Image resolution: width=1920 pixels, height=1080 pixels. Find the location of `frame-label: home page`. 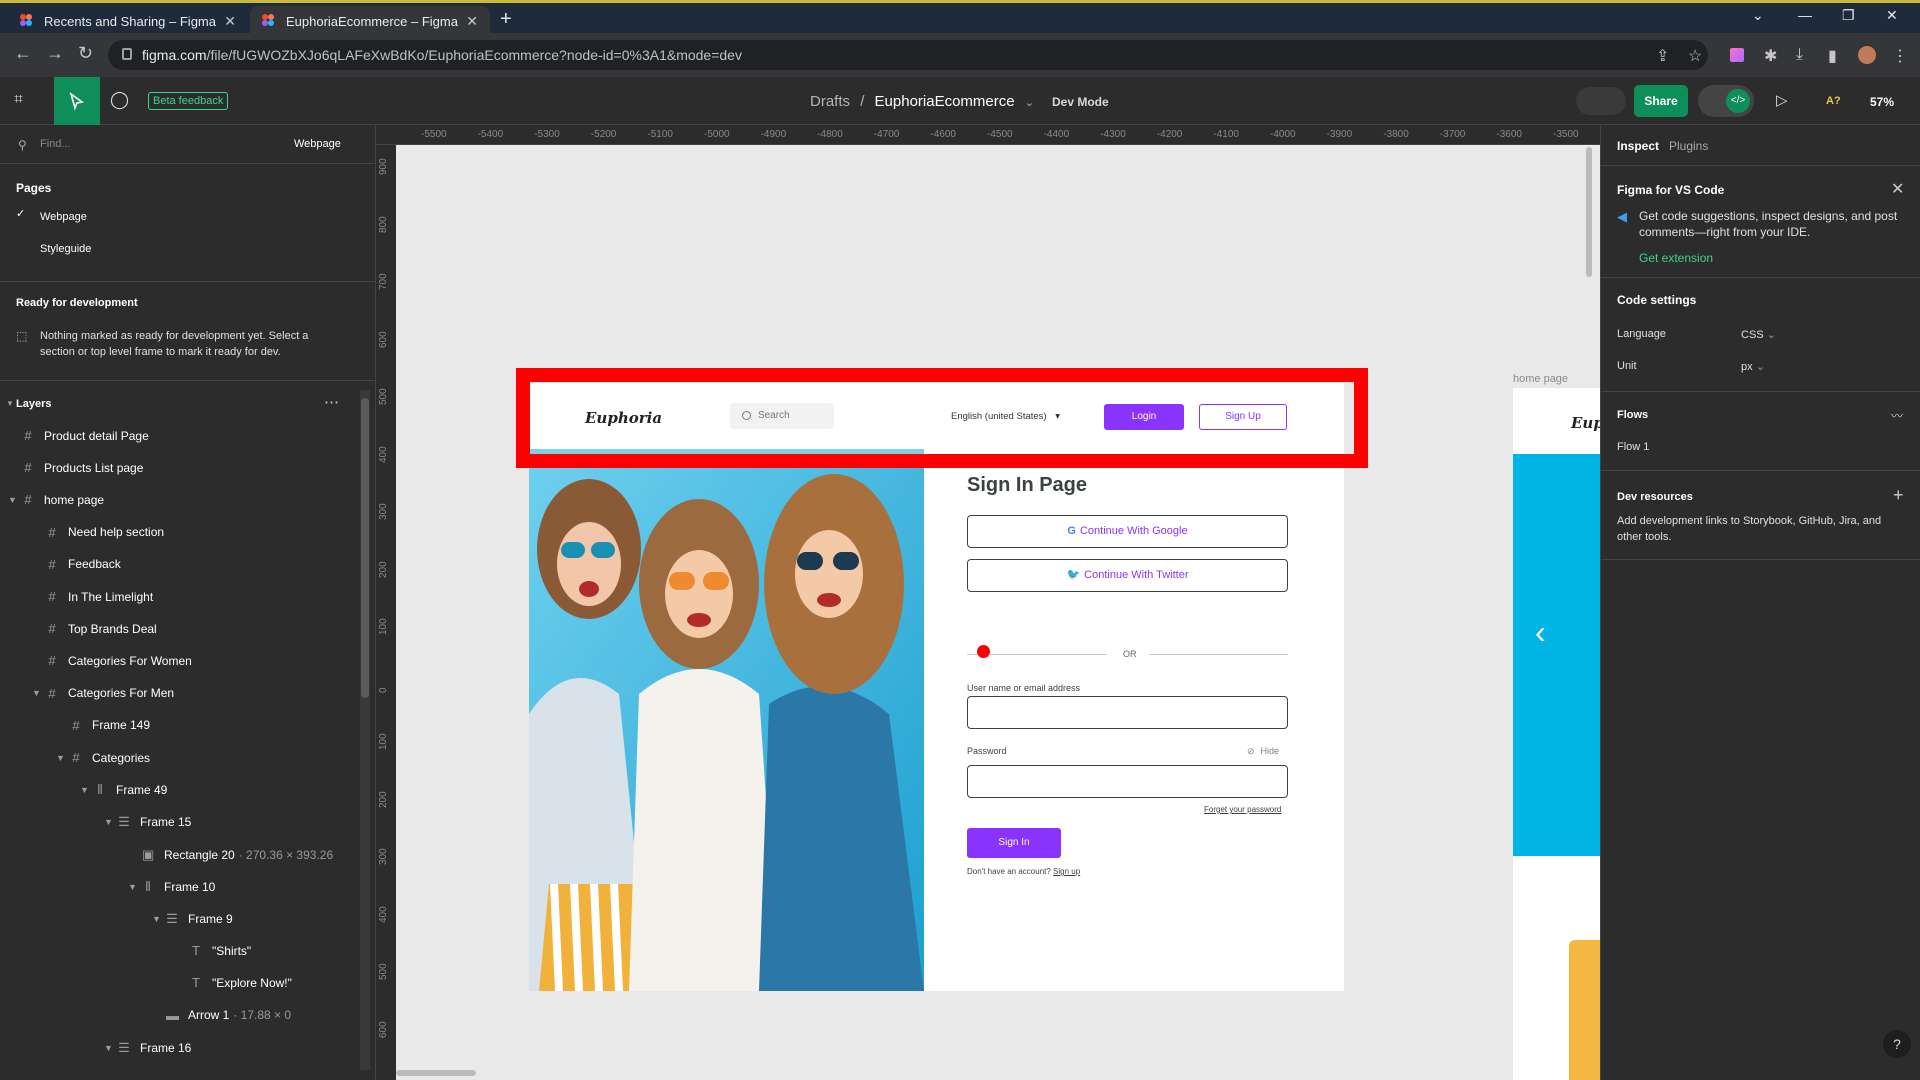

frame-label: home page is located at coordinates (1540, 379).